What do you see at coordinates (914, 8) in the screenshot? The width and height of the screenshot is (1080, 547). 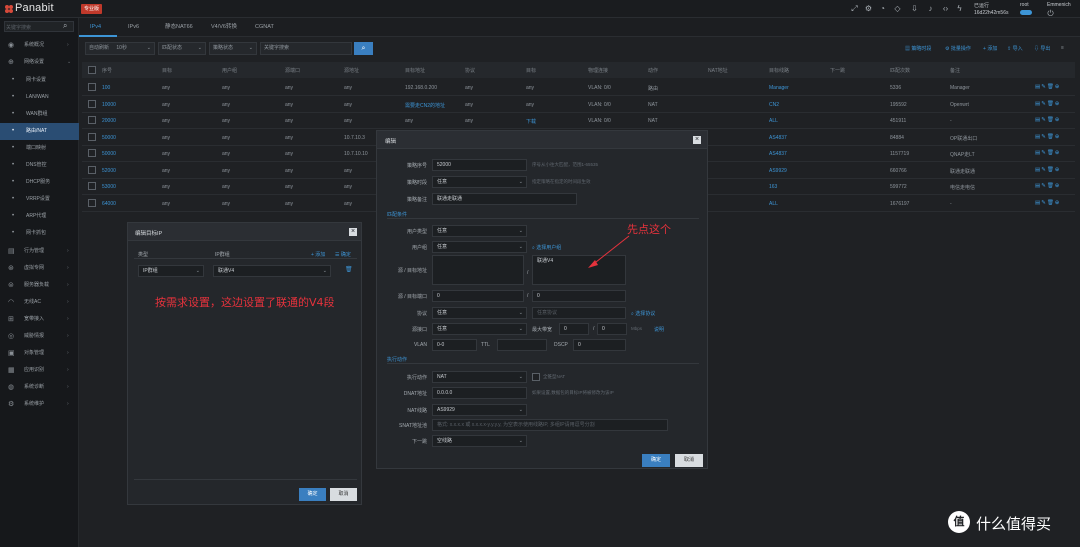 I see `download-icon: ⇩` at bounding box center [914, 8].